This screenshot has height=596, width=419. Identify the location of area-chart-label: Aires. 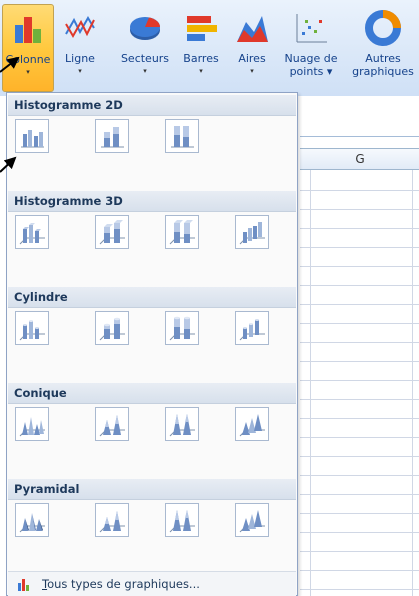
(252, 58).